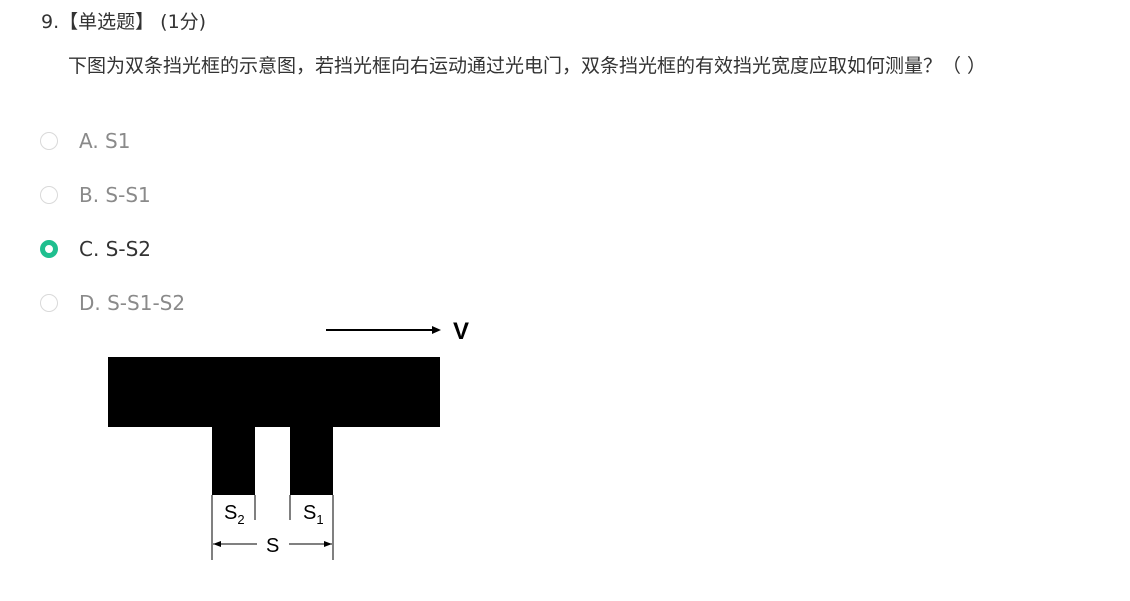  What do you see at coordinates (288, 439) in the screenshot?
I see `diagram-svg: V S2 S1 S` at bounding box center [288, 439].